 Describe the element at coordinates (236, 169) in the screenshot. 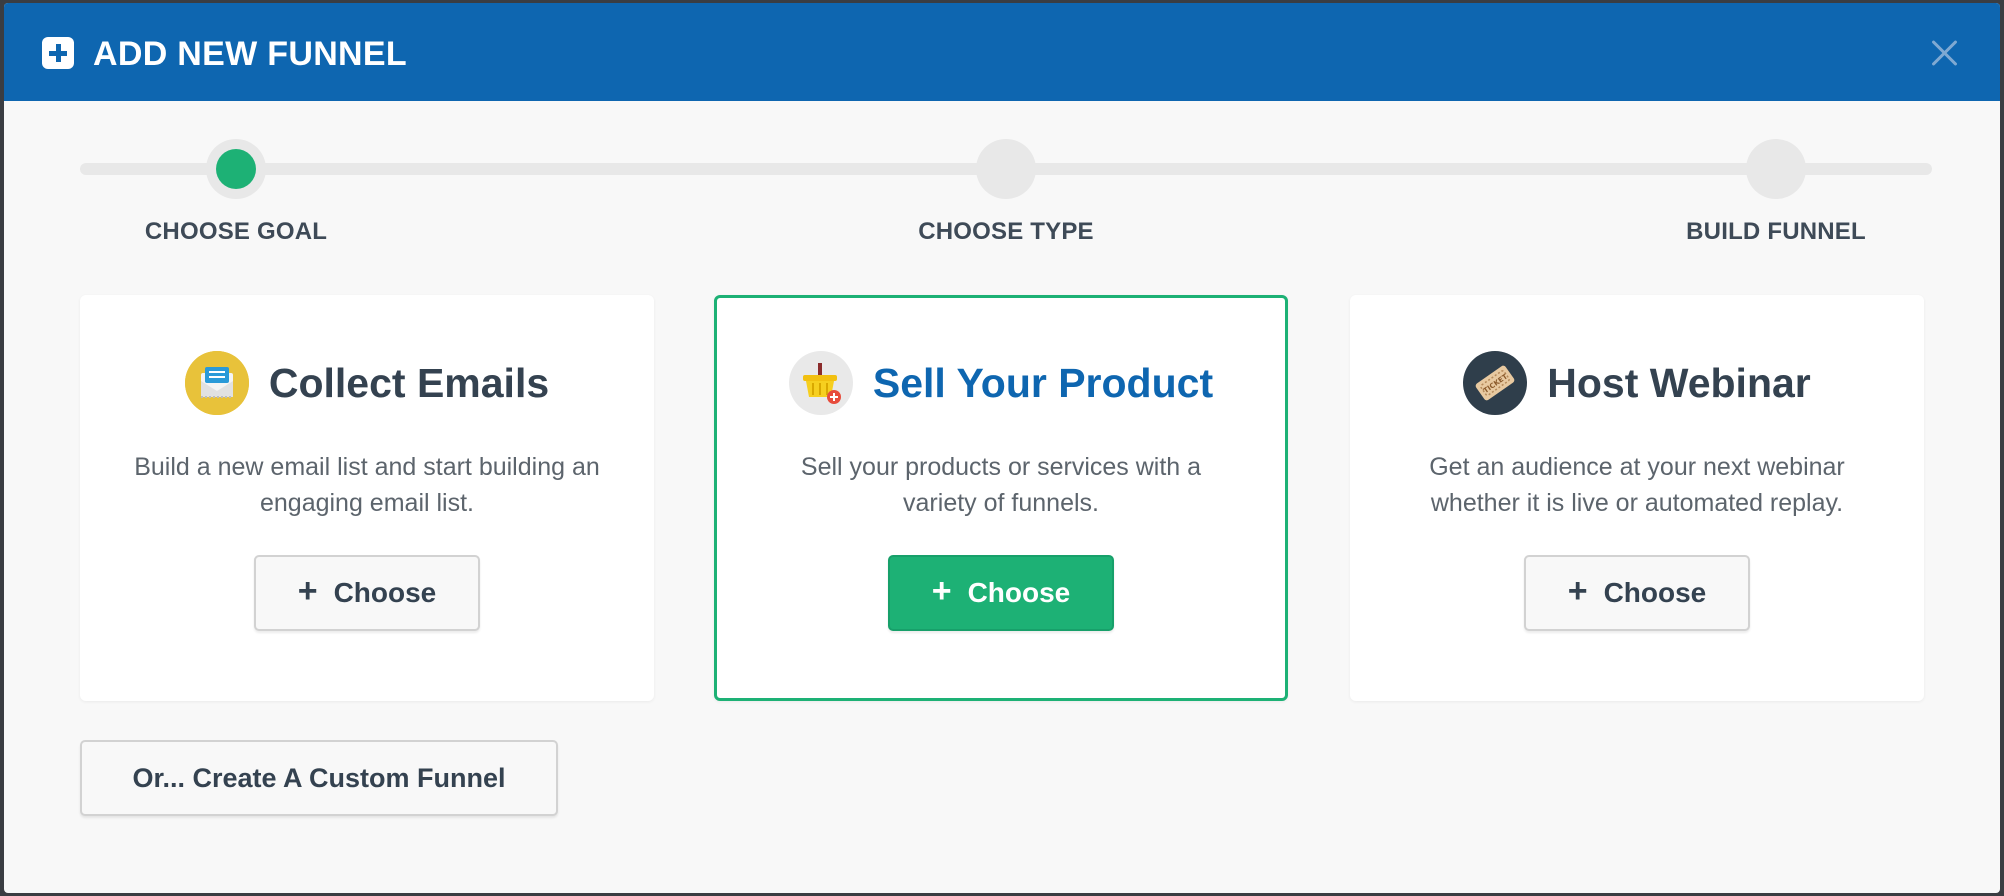

I see `step-indicator-active` at that location.